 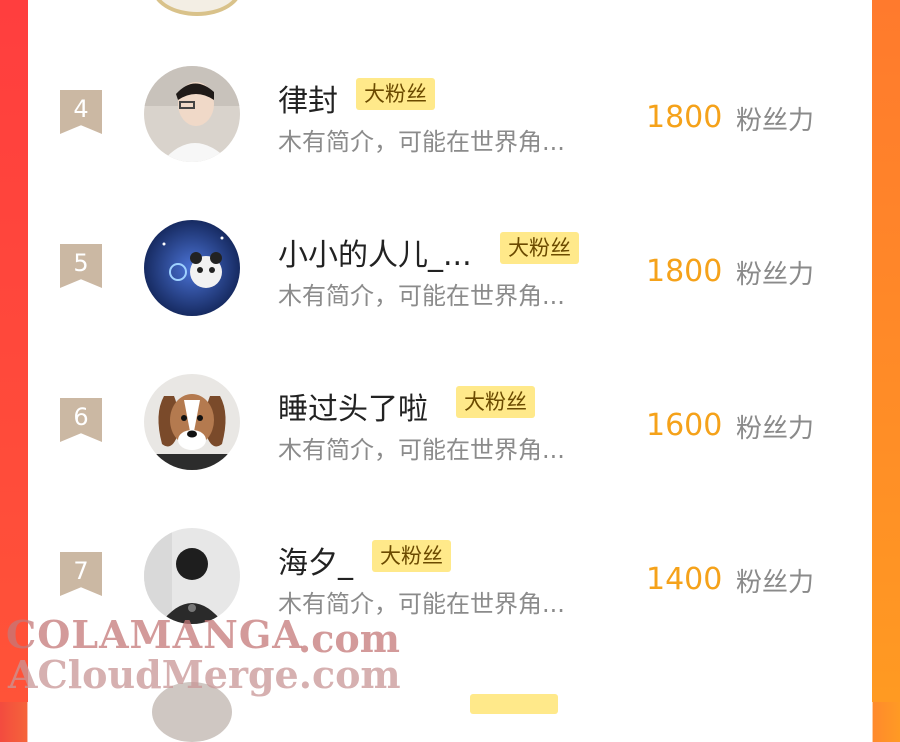 What do you see at coordinates (353, 406) in the screenshot?
I see `user-name: 睡过头了啦` at bounding box center [353, 406].